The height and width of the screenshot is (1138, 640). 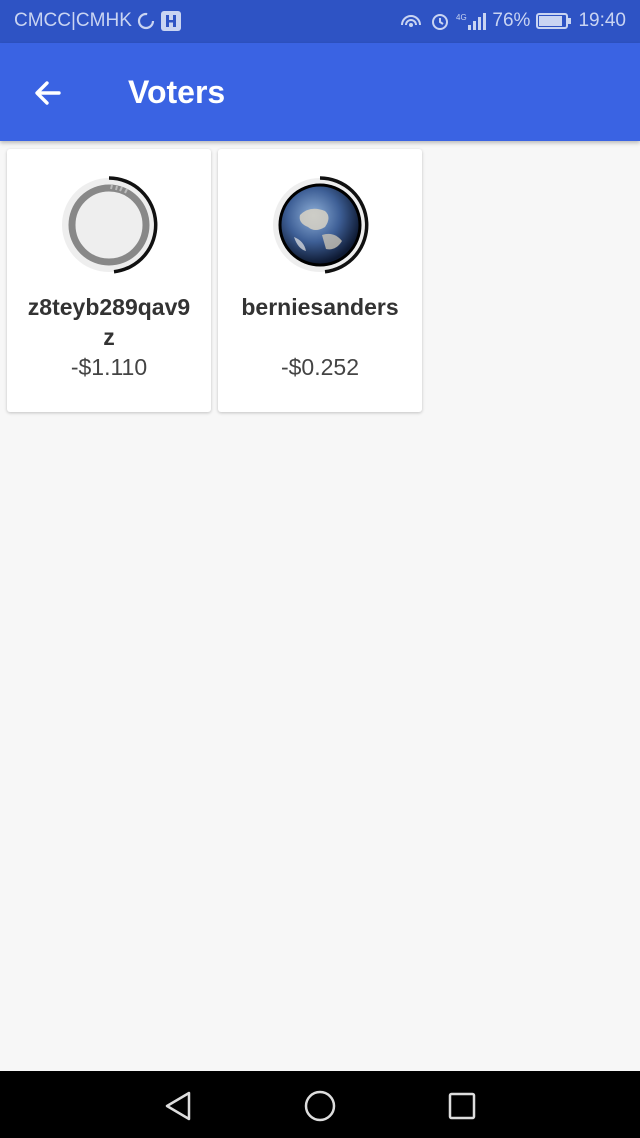 I want to click on nav-recents-button, so click(x=462, y=1106).